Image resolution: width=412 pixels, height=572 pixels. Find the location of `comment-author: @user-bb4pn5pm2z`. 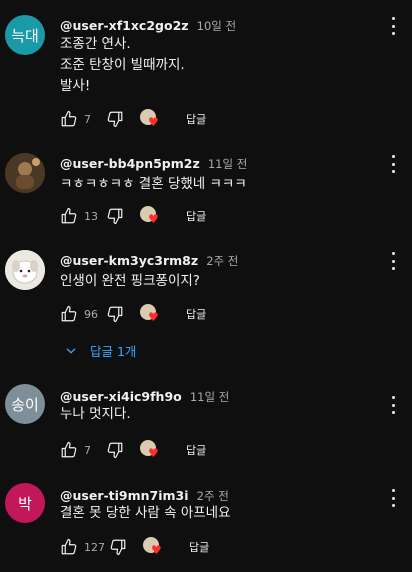

comment-author: @user-bb4pn5pm2z is located at coordinates (130, 163).